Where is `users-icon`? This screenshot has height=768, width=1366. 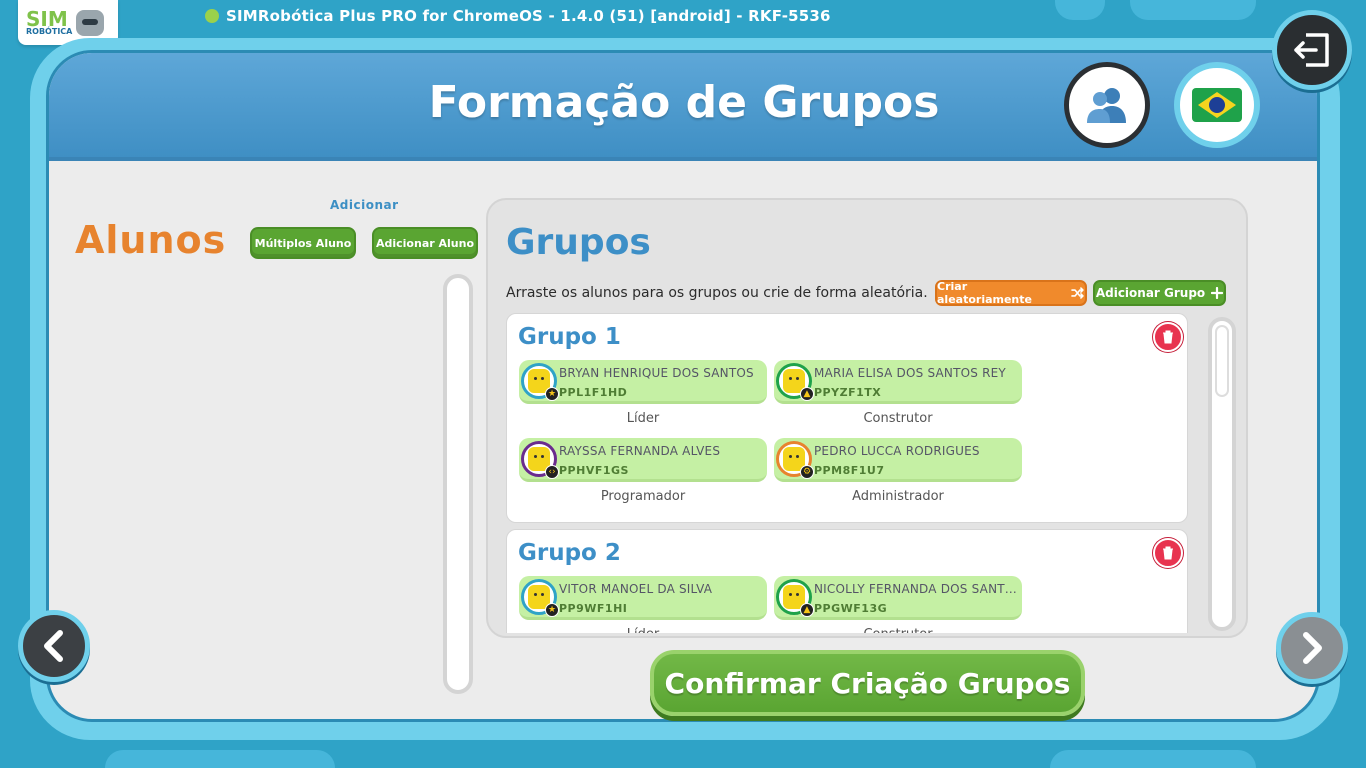 users-icon is located at coordinates (1106, 105).